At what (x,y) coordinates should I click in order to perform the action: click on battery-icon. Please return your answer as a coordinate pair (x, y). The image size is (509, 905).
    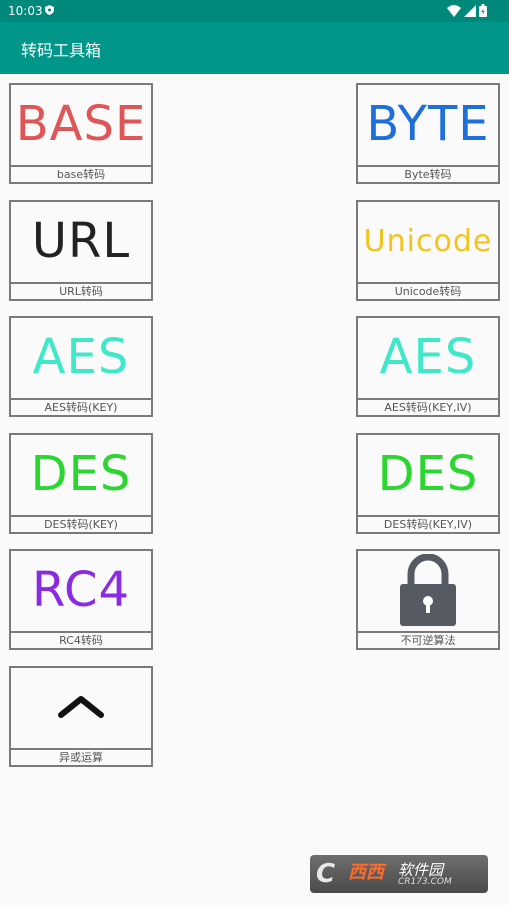
    Looking at the image, I should click on (483, 10).